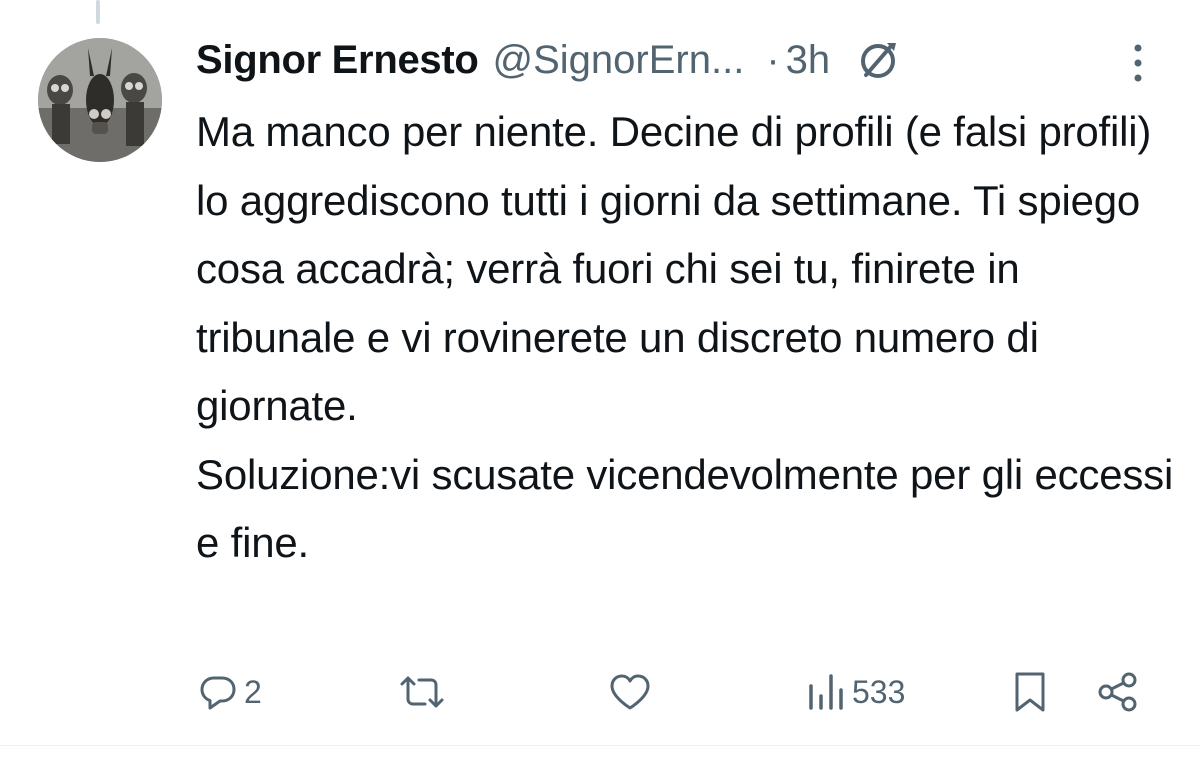 The image size is (1200, 772). What do you see at coordinates (337, 60) in the screenshot?
I see `author-display-name: Signor Ernesto` at bounding box center [337, 60].